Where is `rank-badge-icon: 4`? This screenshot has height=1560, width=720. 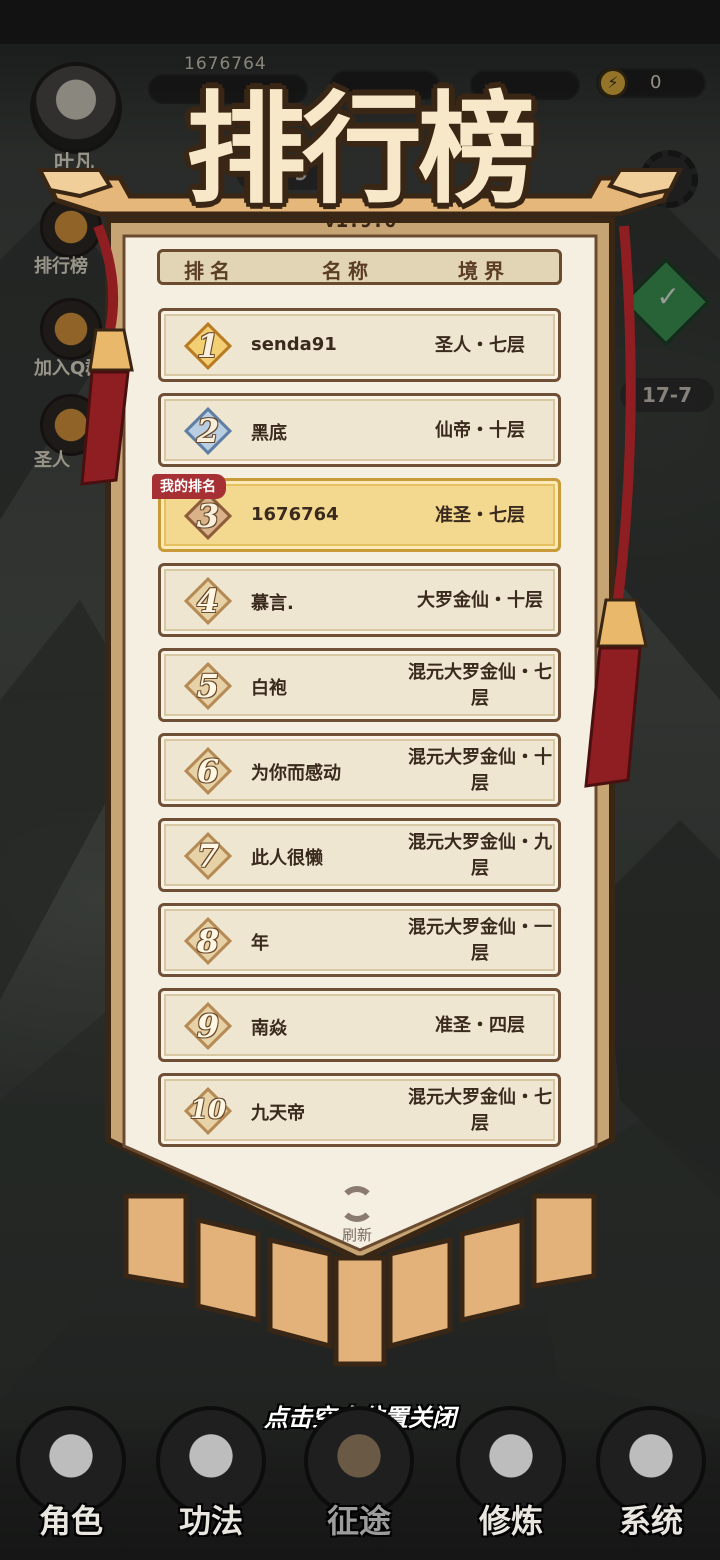 rank-badge-icon: 4 is located at coordinates (208, 601).